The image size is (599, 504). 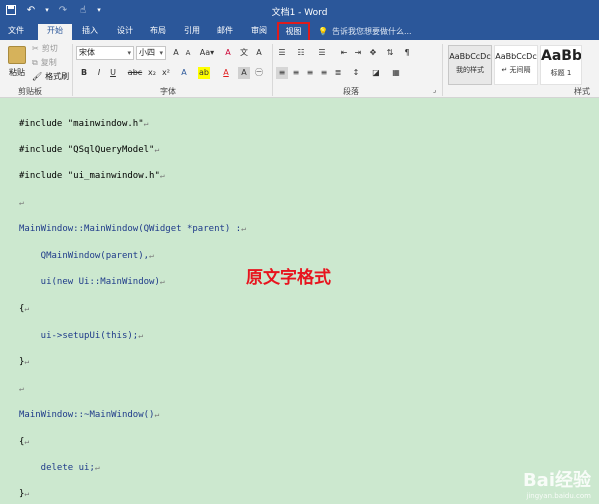 What do you see at coordinates (192, 32) in the screenshot?
I see `tab-references: 引用` at bounding box center [192, 32].